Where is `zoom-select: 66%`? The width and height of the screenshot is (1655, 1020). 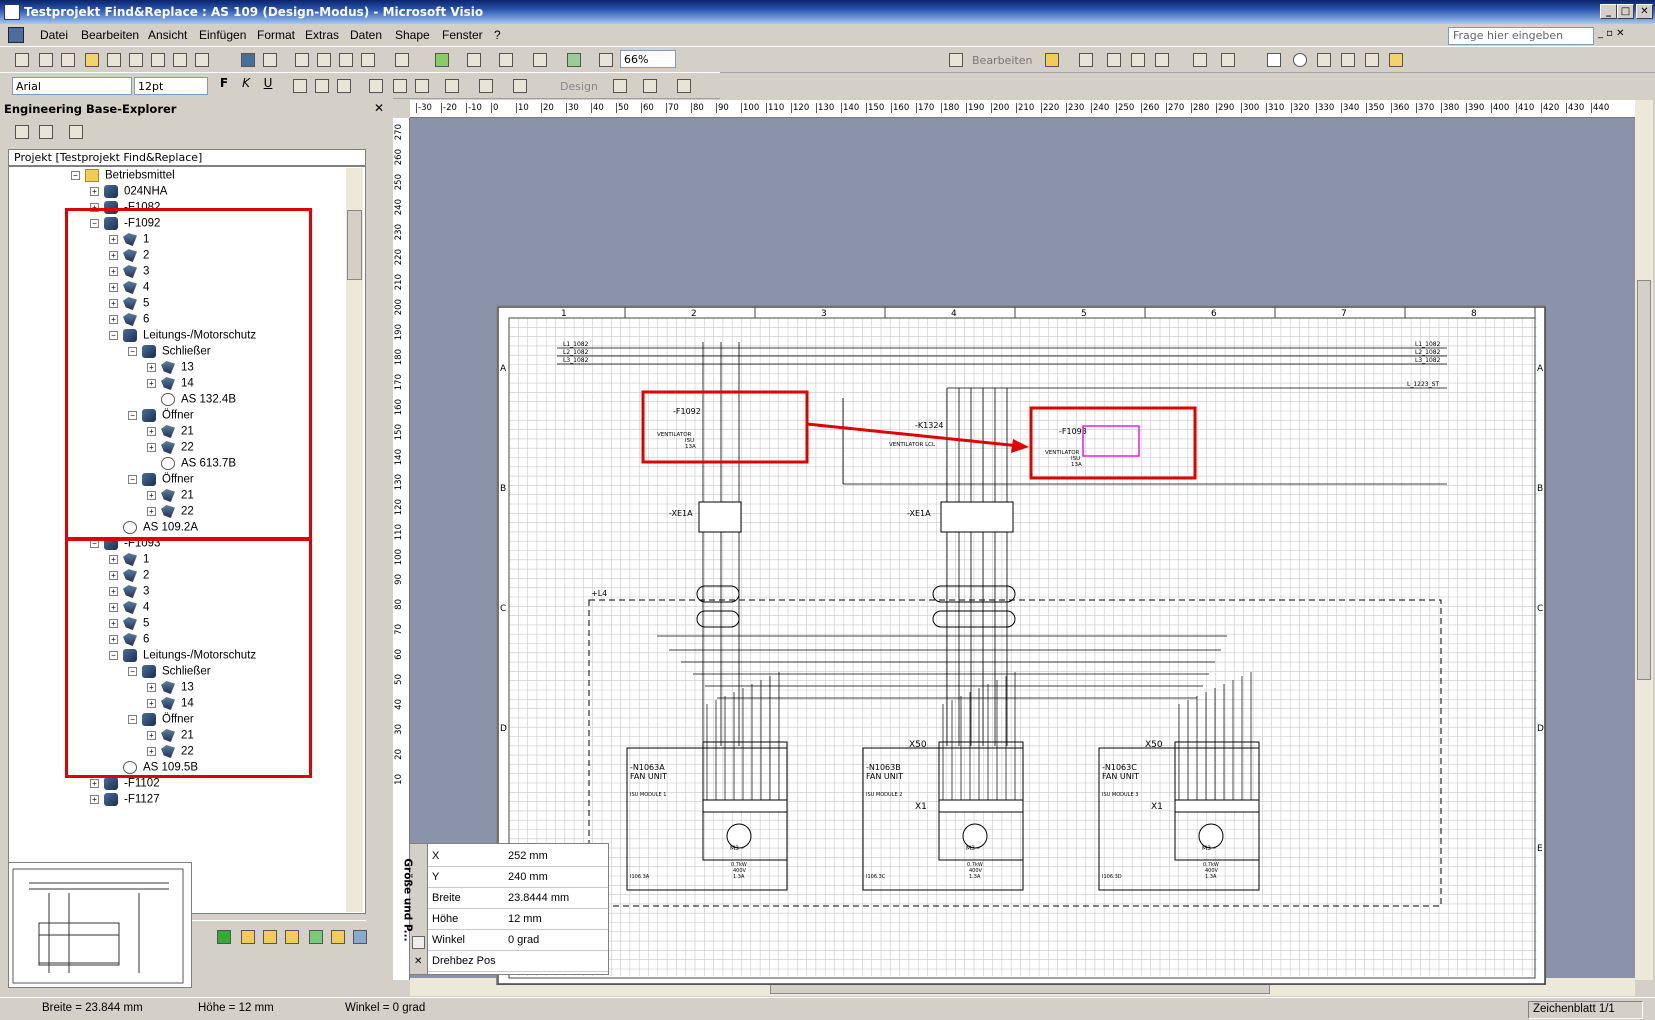 zoom-select: 66% is located at coordinates (648, 59).